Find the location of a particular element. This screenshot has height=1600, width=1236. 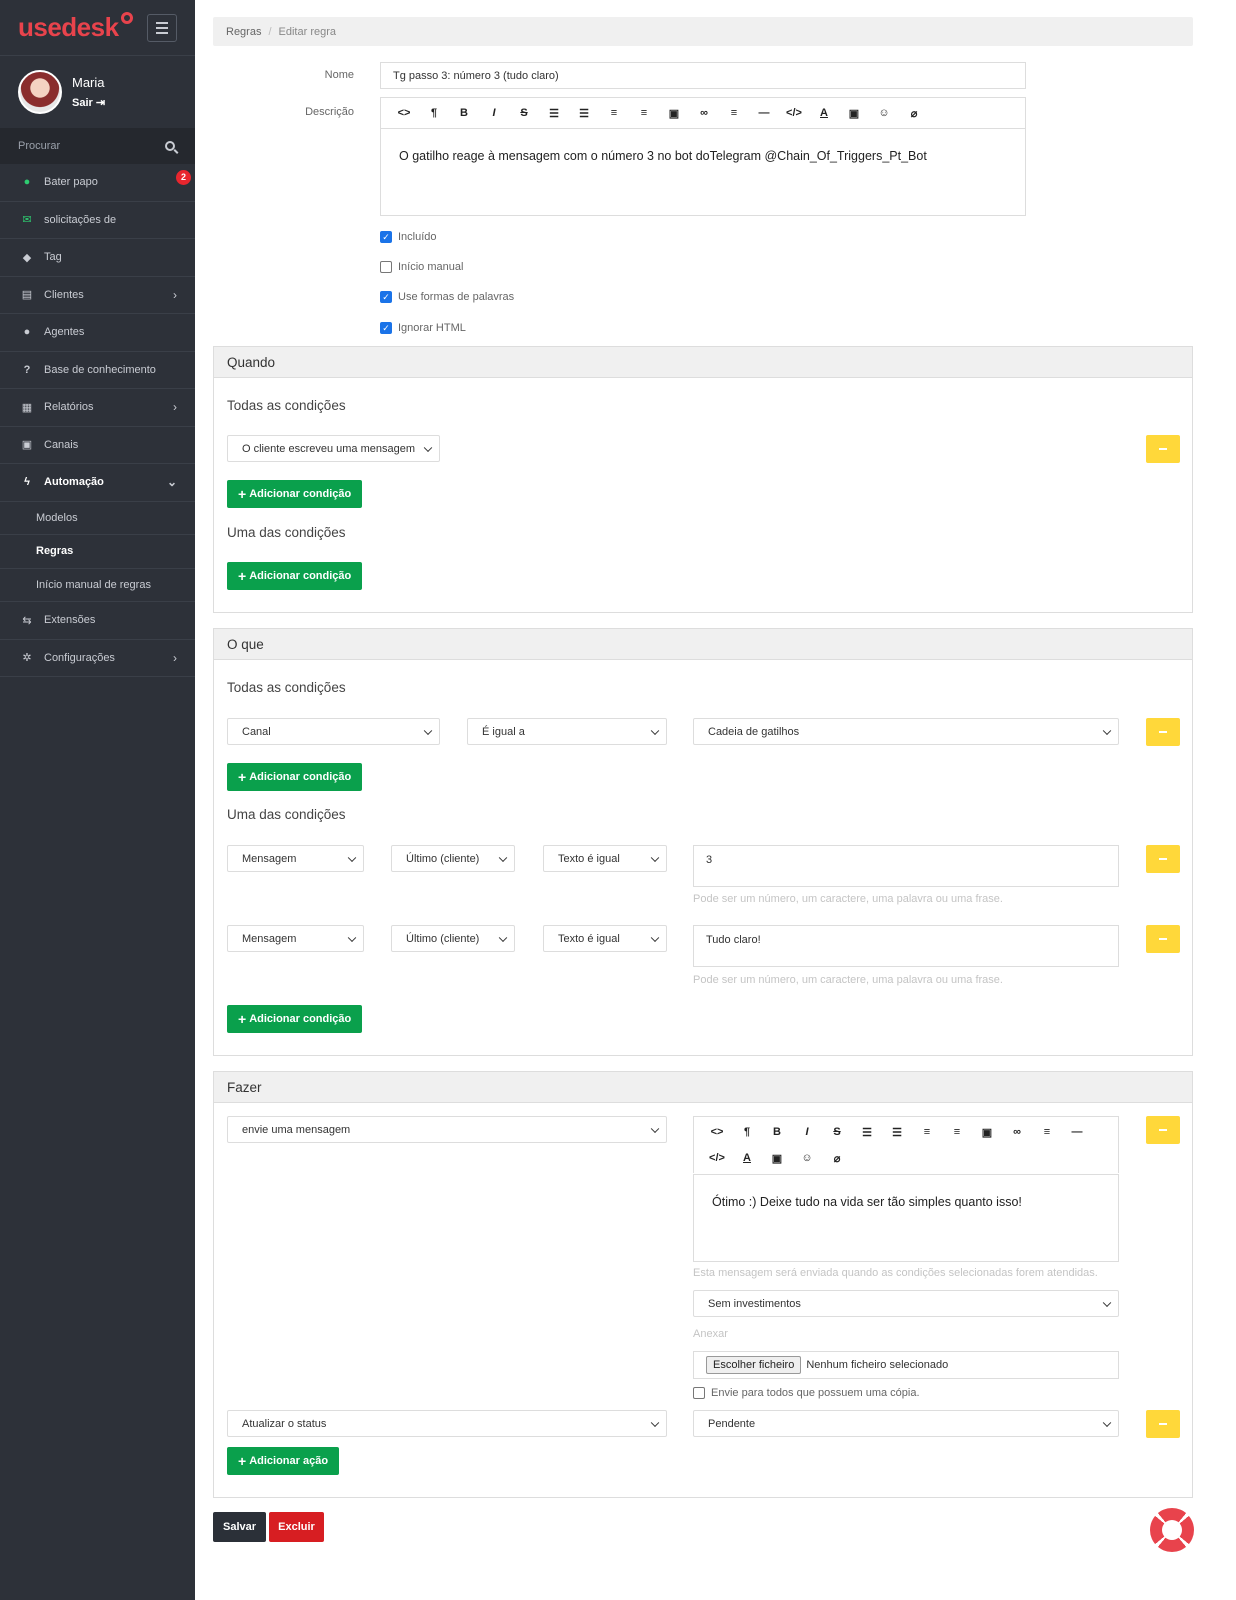

value-textarea: 3 is located at coordinates (906, 866).